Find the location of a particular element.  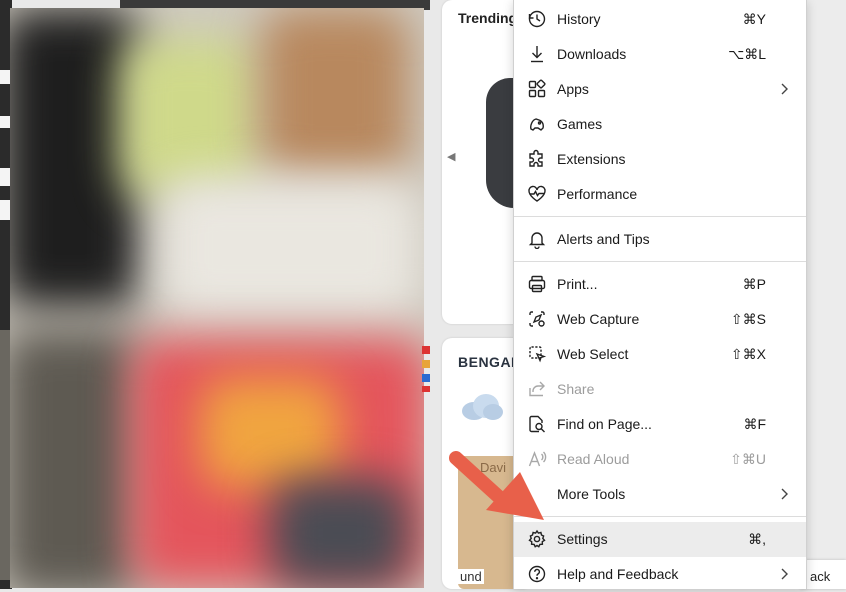

apps-icon is located at coordinates (537, 89).